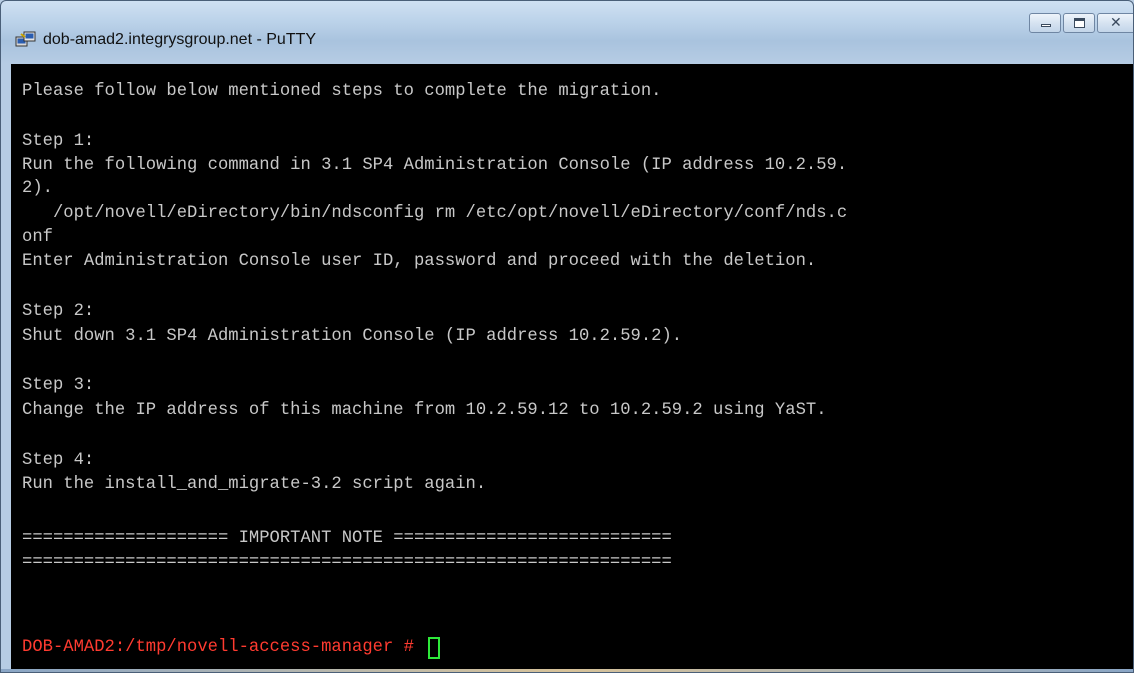  What do you see at coordinates (567, 670) in the screenshot?
I see `window-bottom-edge` at bounding box center [567, 670].